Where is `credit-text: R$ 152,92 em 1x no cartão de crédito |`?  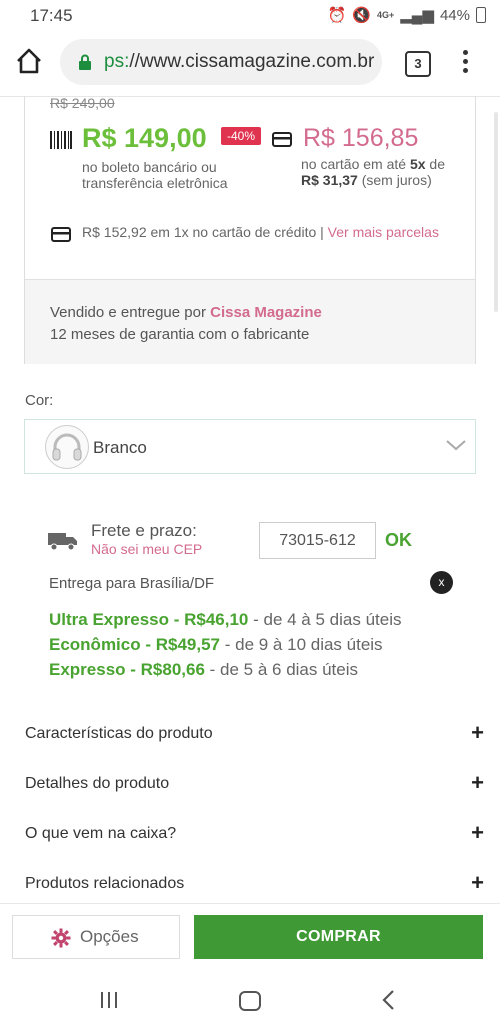
credit-text: R$ 152,92 em 1x no cartão de crédito | is located at coordinates (205, 232).